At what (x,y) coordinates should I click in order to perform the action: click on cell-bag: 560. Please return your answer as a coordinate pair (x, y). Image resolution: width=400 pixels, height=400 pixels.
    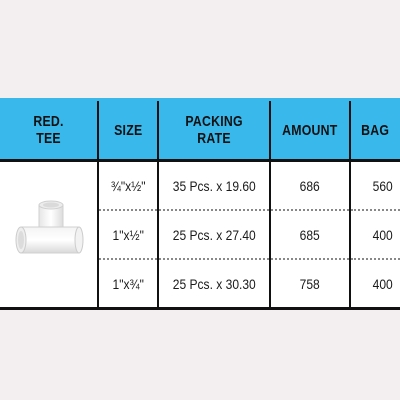
    Looking at the image, I should click on (374, 185).